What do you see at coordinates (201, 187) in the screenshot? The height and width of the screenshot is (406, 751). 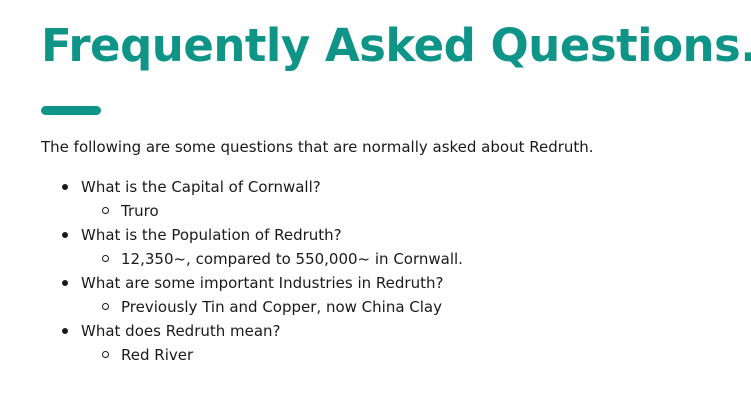 I see `faq-question: What is the Capital of Cornwall?` at bounding box center [201, 187].